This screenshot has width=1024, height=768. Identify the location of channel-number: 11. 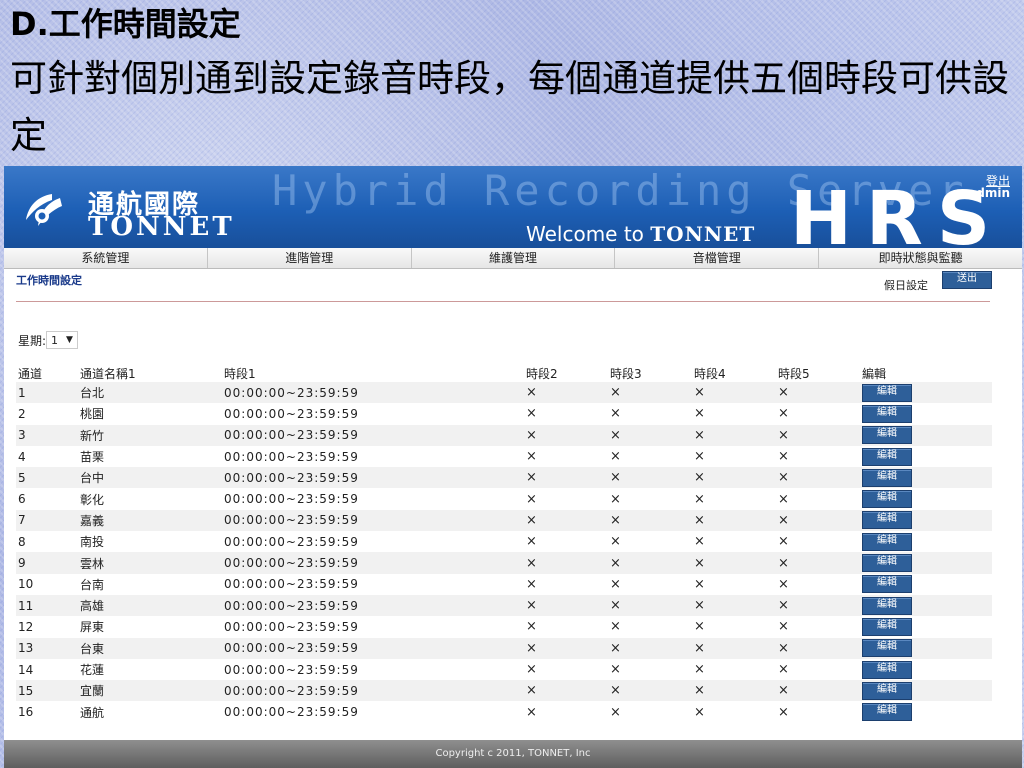
(47, 605).